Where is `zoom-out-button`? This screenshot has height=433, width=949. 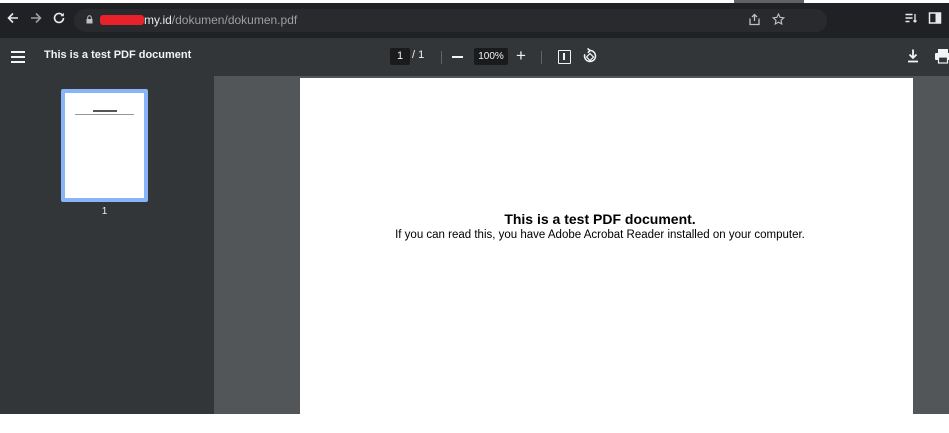
zoom-out-button is located at coordinates (457, 57).